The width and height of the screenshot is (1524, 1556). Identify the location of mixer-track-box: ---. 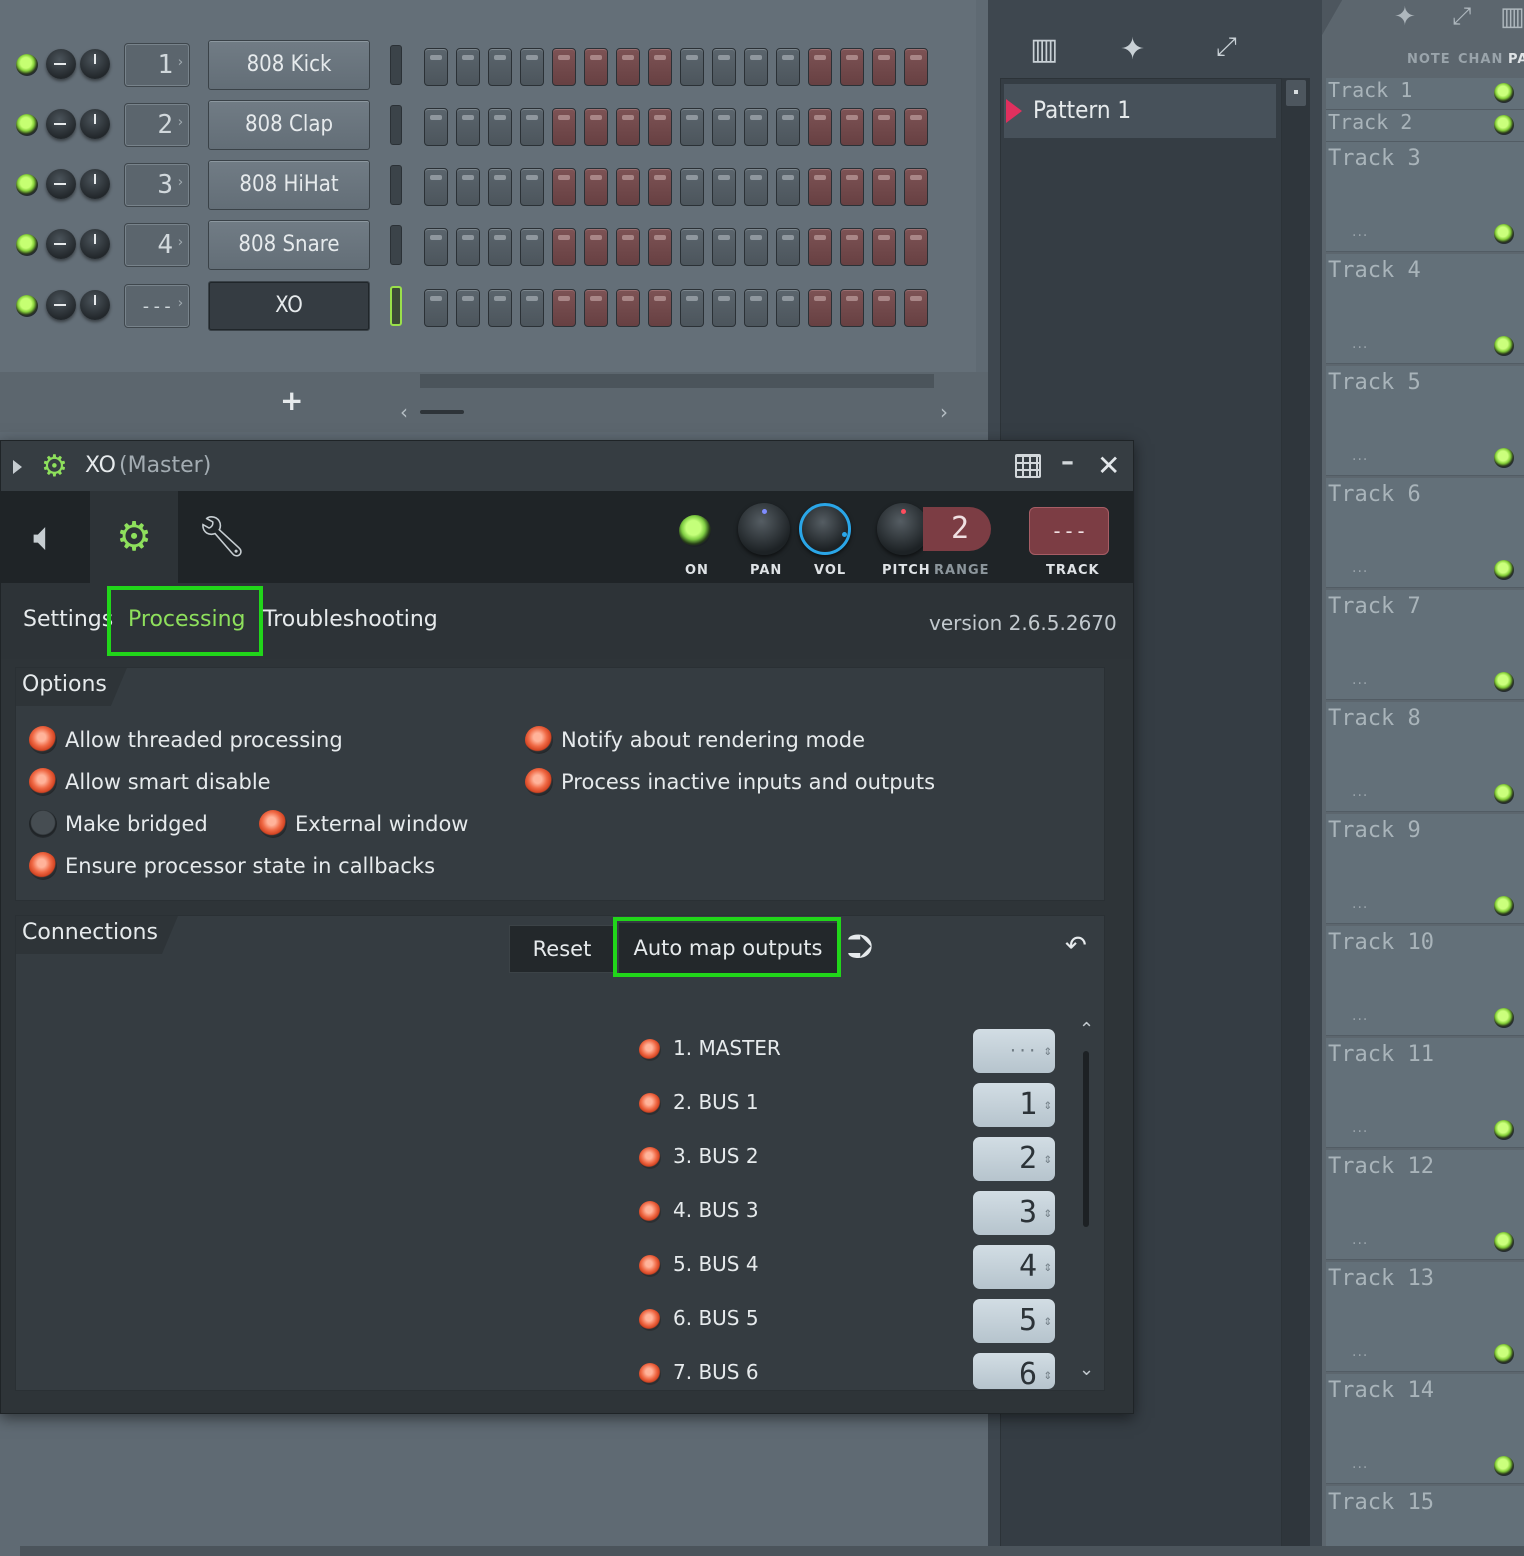
(1069, 531).